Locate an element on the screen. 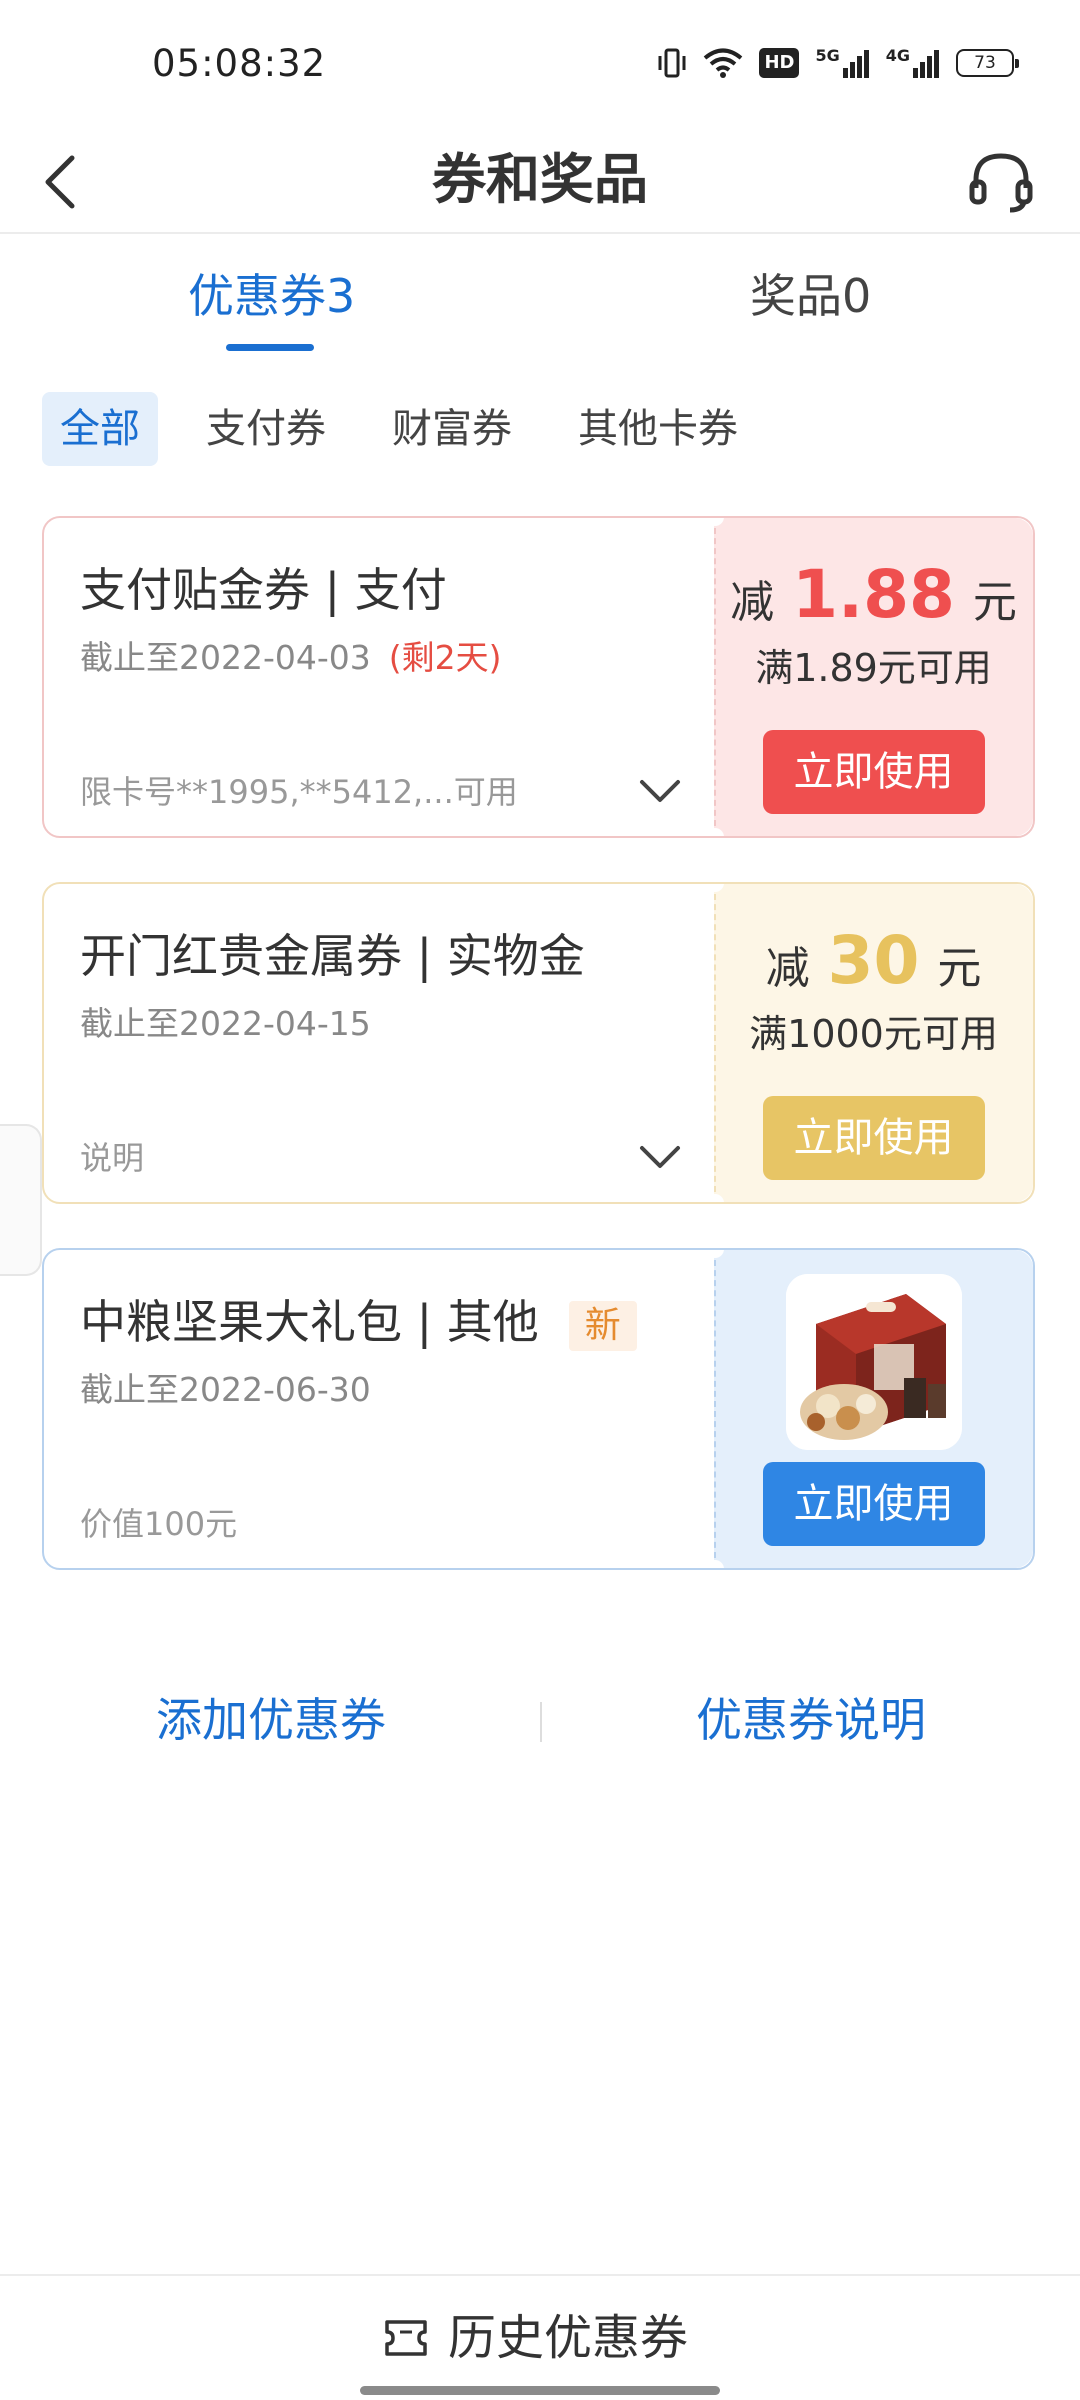  link-separator is located at coordinates (541, 1722).